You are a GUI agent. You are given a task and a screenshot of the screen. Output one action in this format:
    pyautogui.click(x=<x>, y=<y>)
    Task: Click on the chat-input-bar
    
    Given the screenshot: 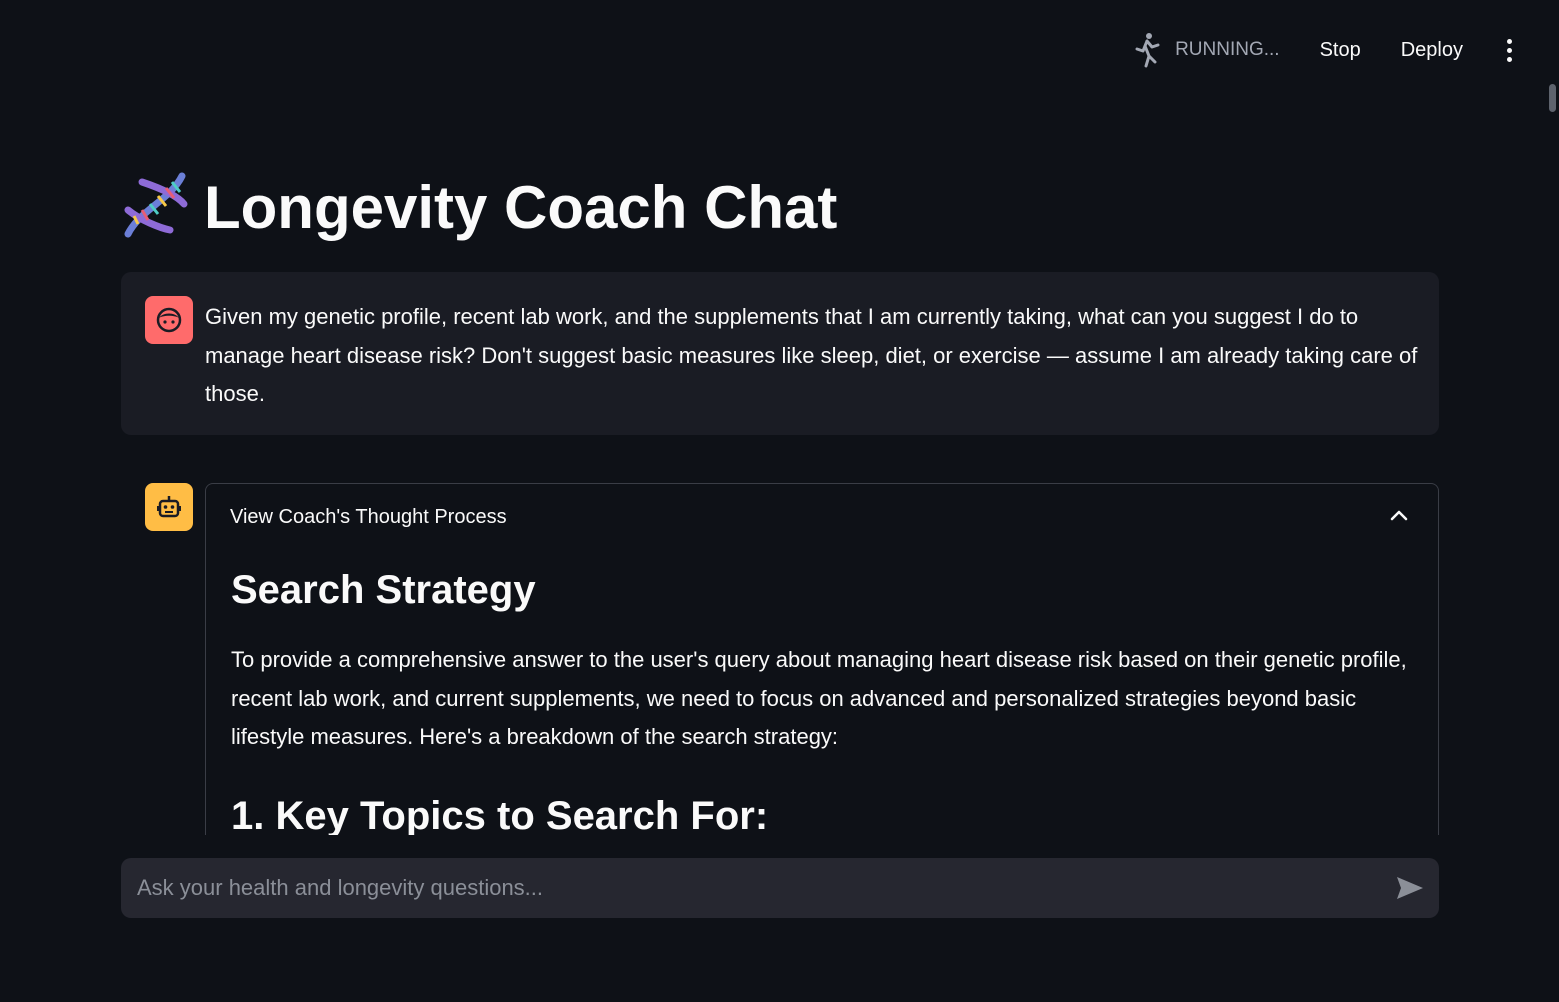 What is the action you would take?
    pyautogui.click(x=780, y=888)
    